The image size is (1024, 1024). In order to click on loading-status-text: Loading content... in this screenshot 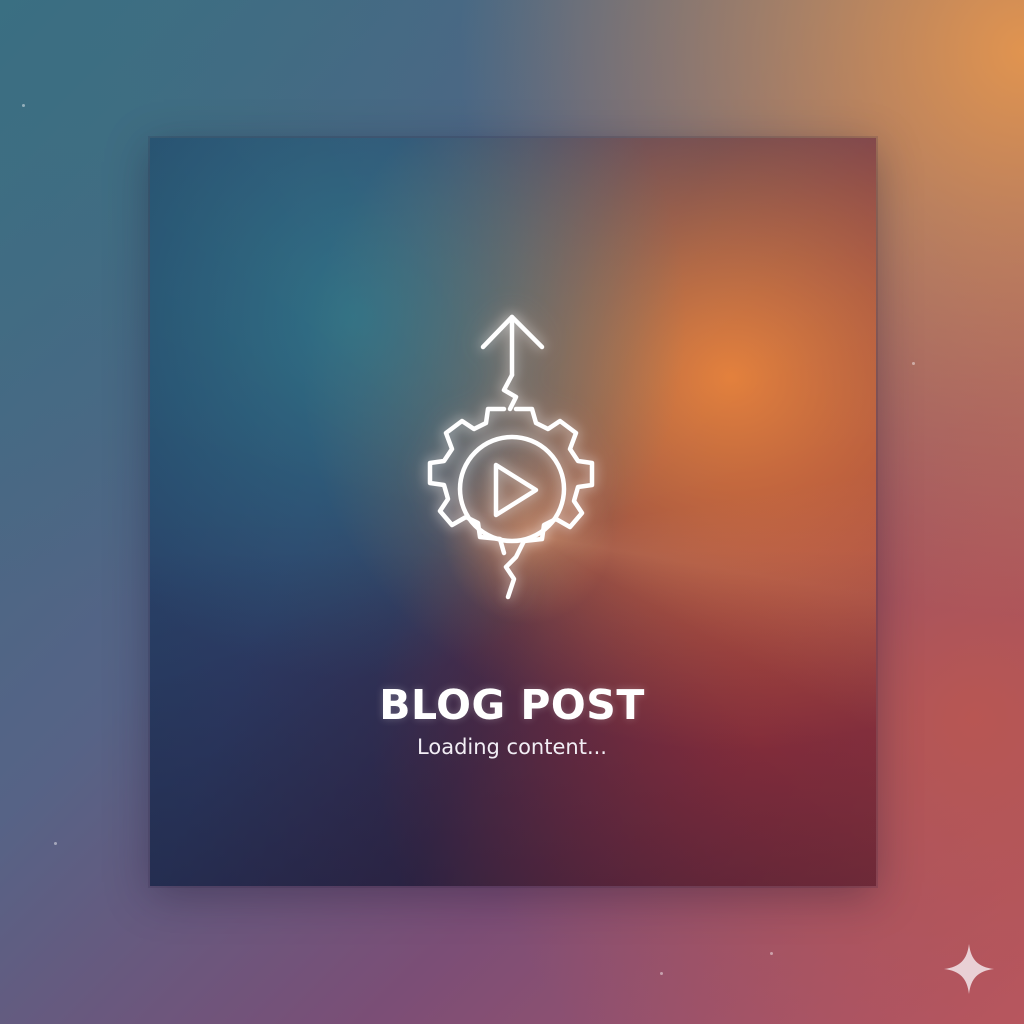, I will do `click(512, 747)`.